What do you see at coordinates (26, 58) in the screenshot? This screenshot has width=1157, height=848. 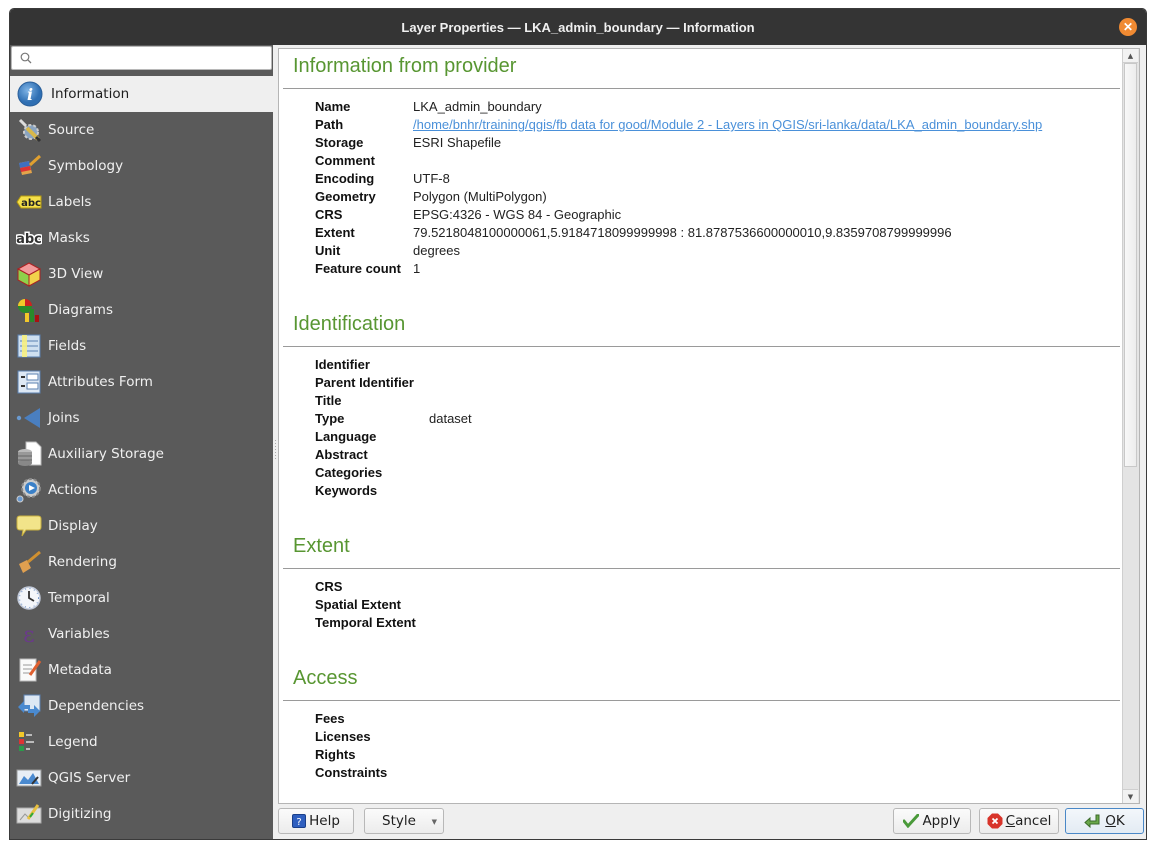 I see `search-icon` at bounding box center [26, 58].